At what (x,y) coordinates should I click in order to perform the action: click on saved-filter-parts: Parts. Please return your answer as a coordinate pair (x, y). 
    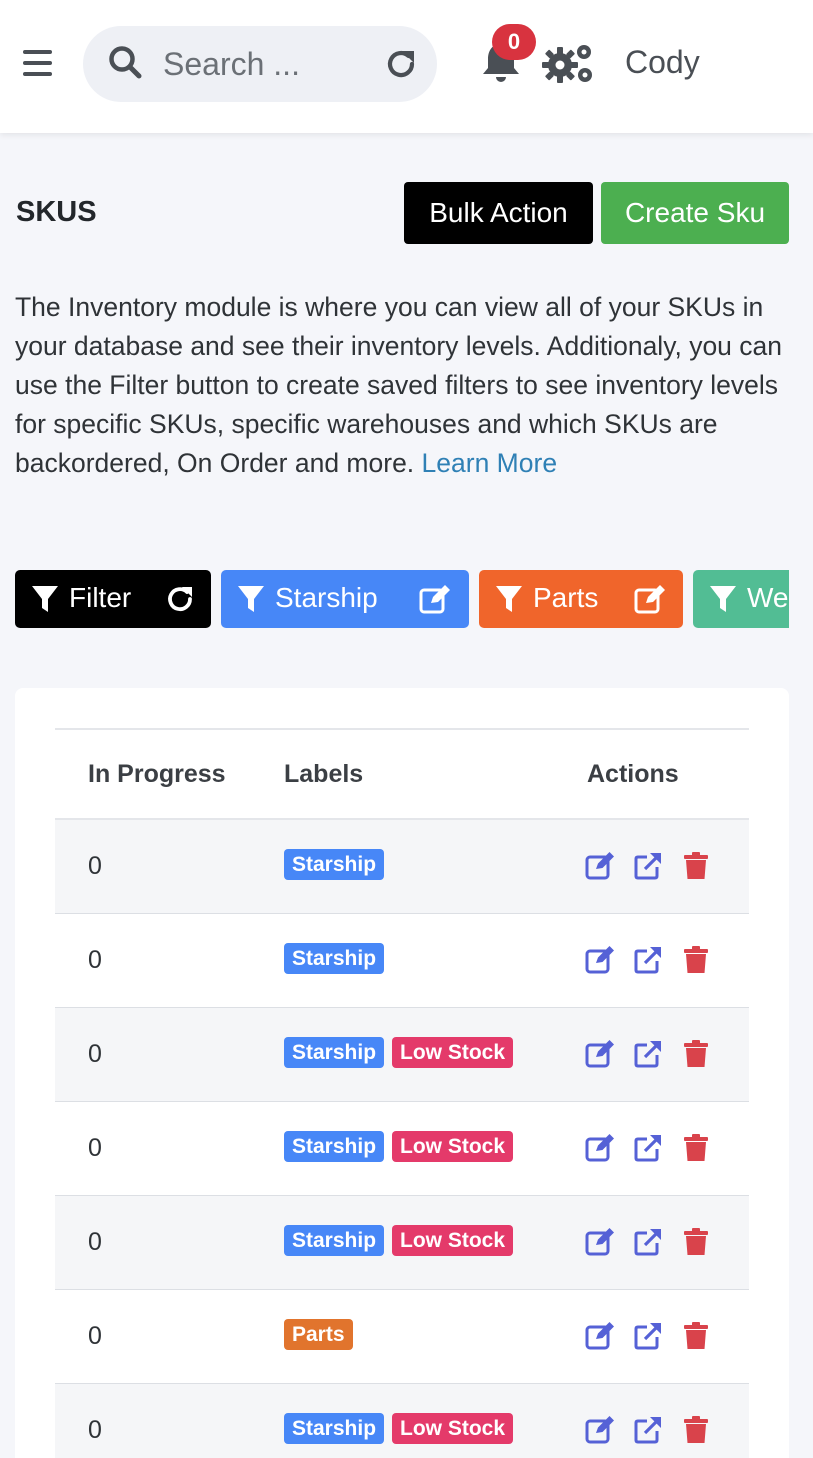
    Looking at the image, I should click on (581, 599).